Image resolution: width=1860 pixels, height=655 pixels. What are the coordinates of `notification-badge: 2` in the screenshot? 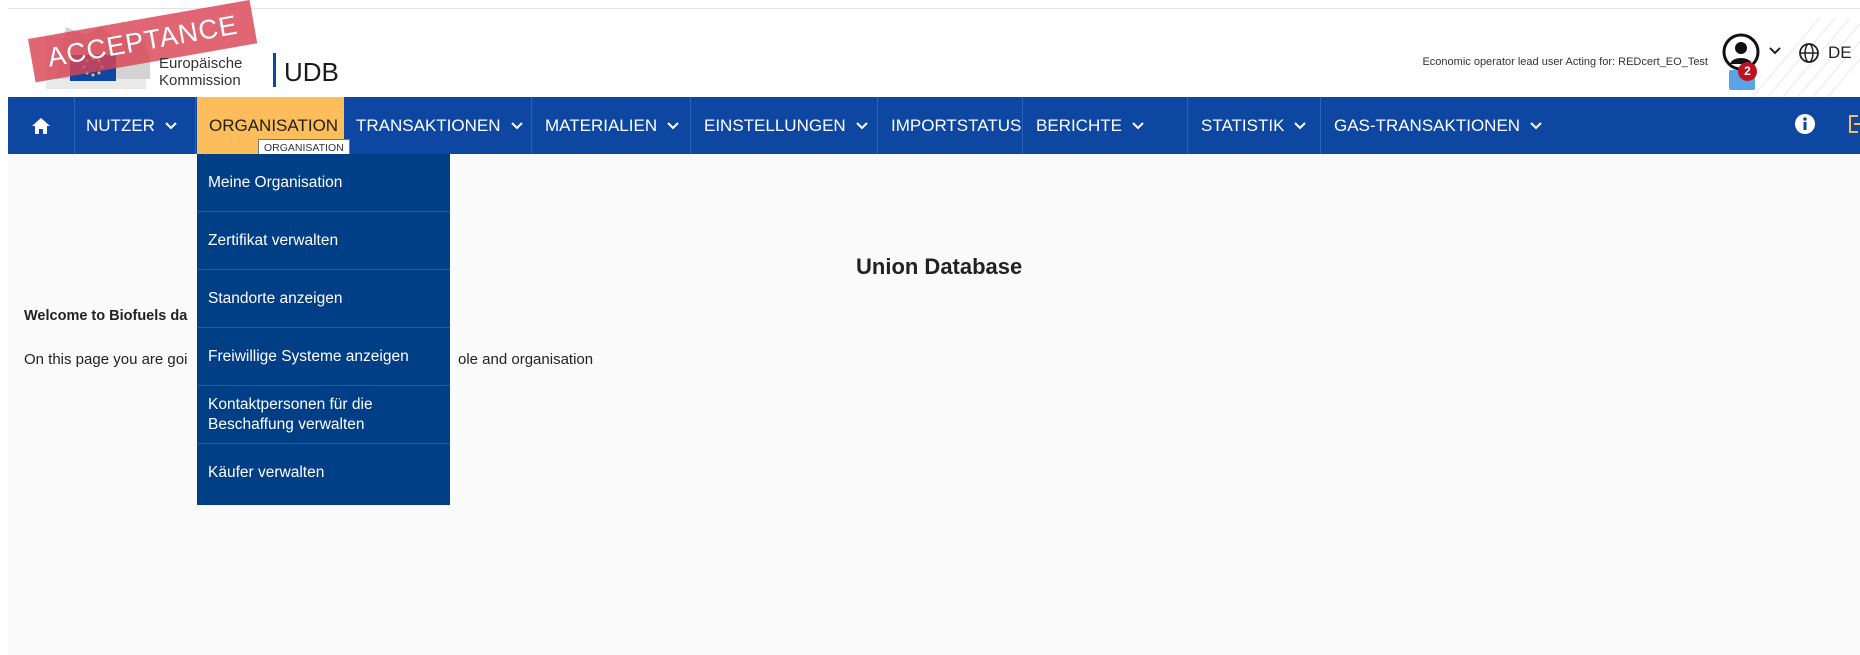 It's located at (1747, 71).